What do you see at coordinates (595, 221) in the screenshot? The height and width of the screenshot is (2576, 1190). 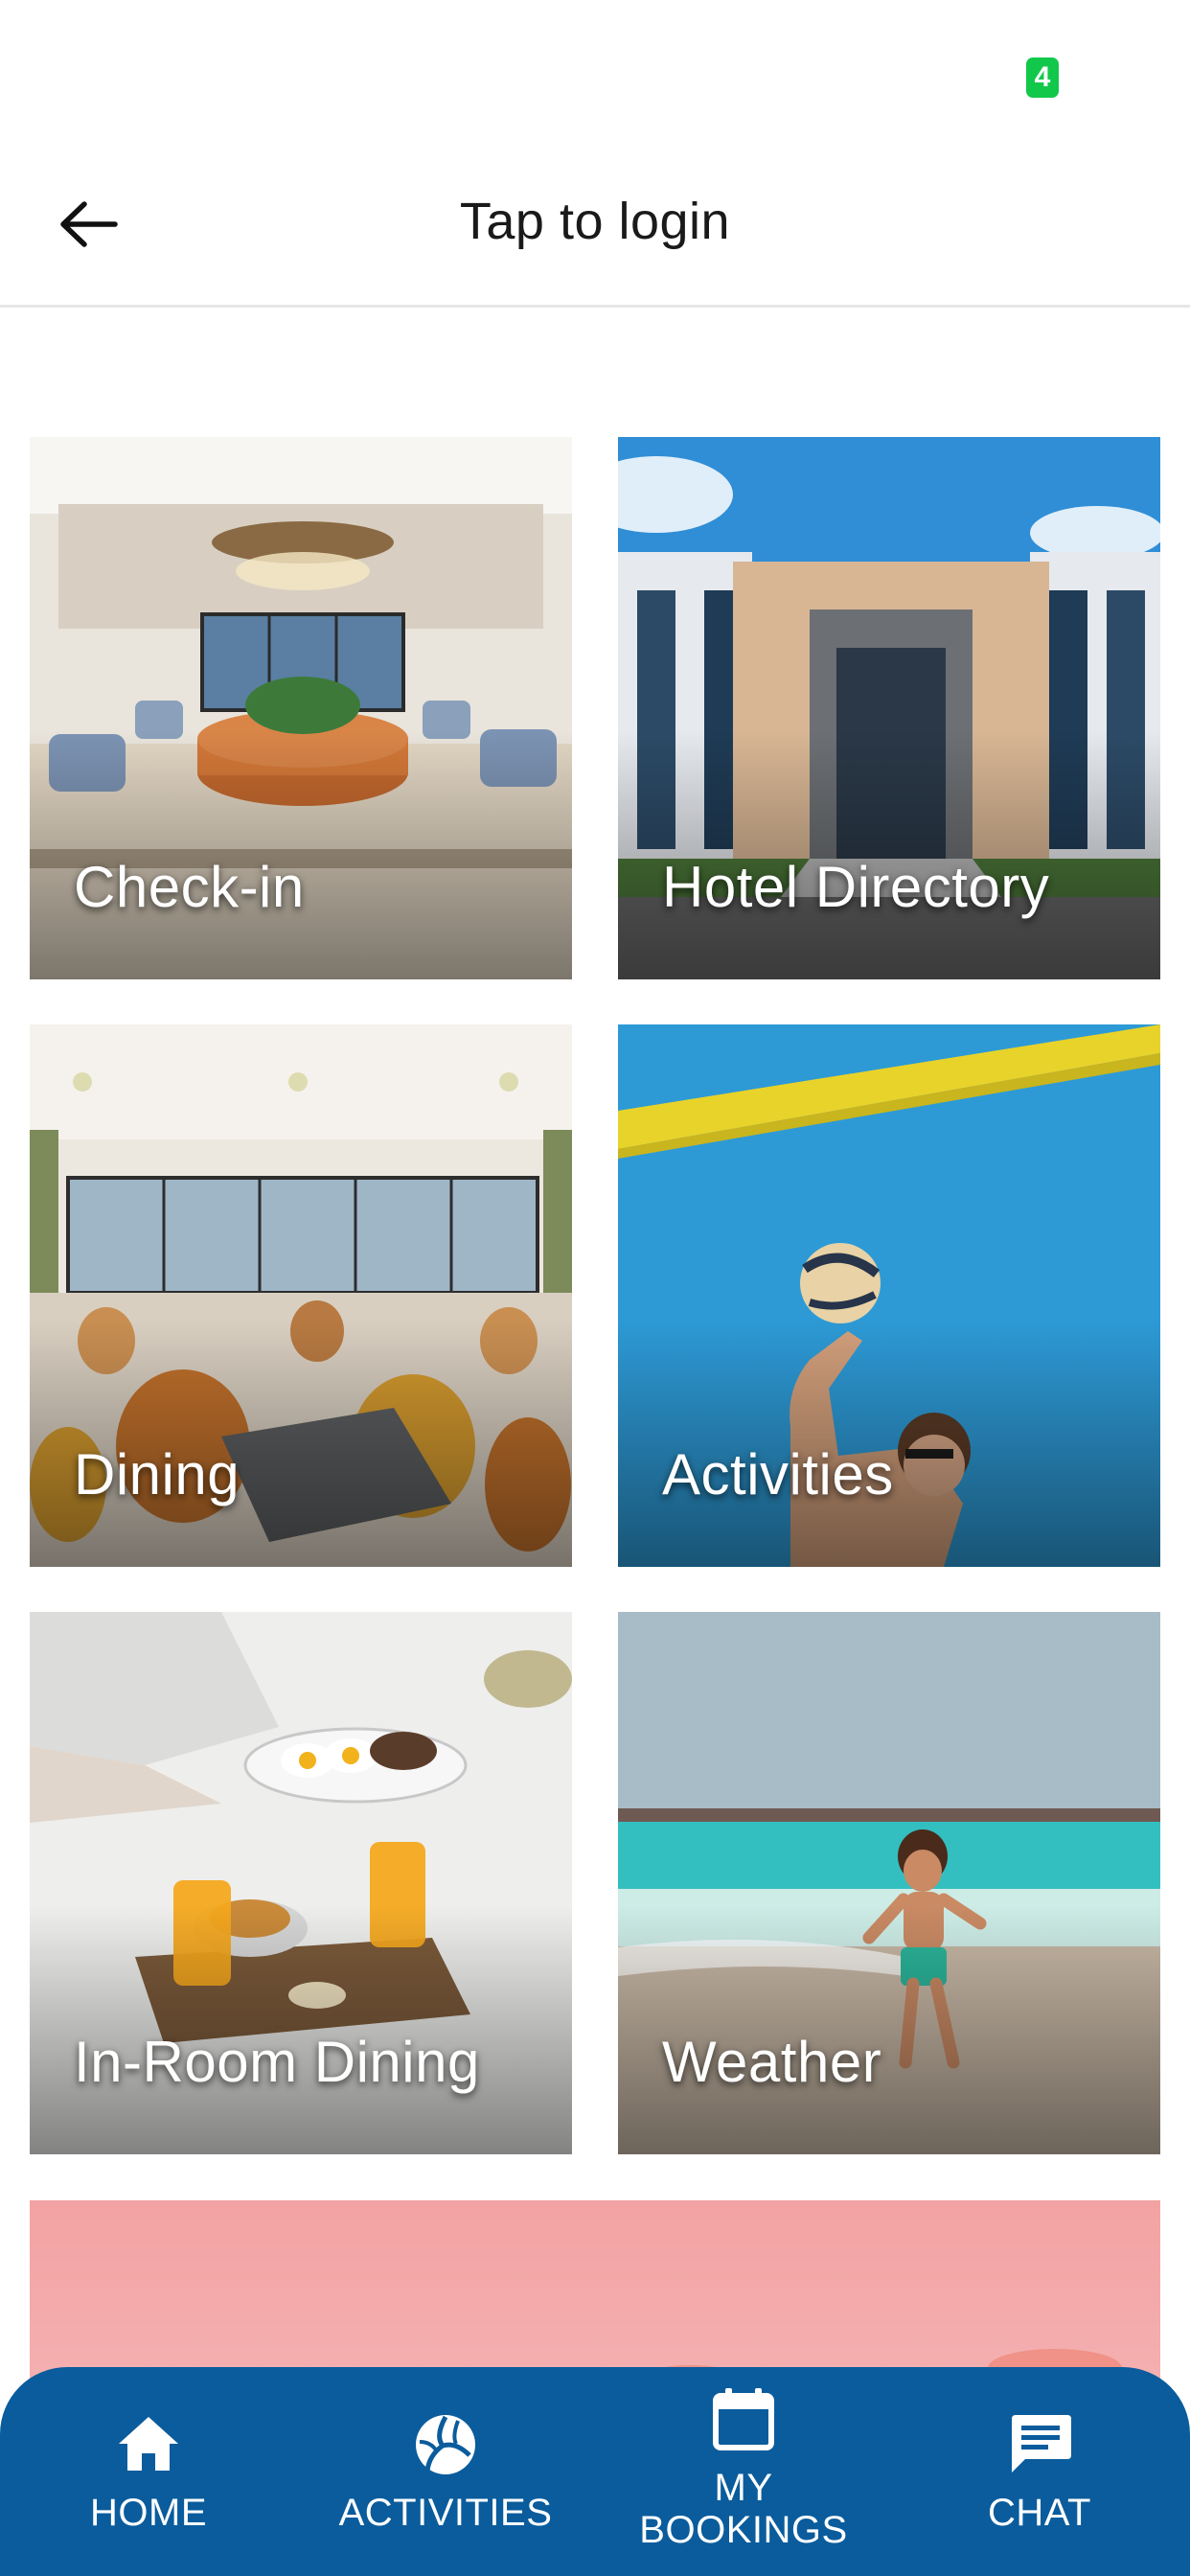 I see `page-title: Tap to login` at bounding box center [595, 221].